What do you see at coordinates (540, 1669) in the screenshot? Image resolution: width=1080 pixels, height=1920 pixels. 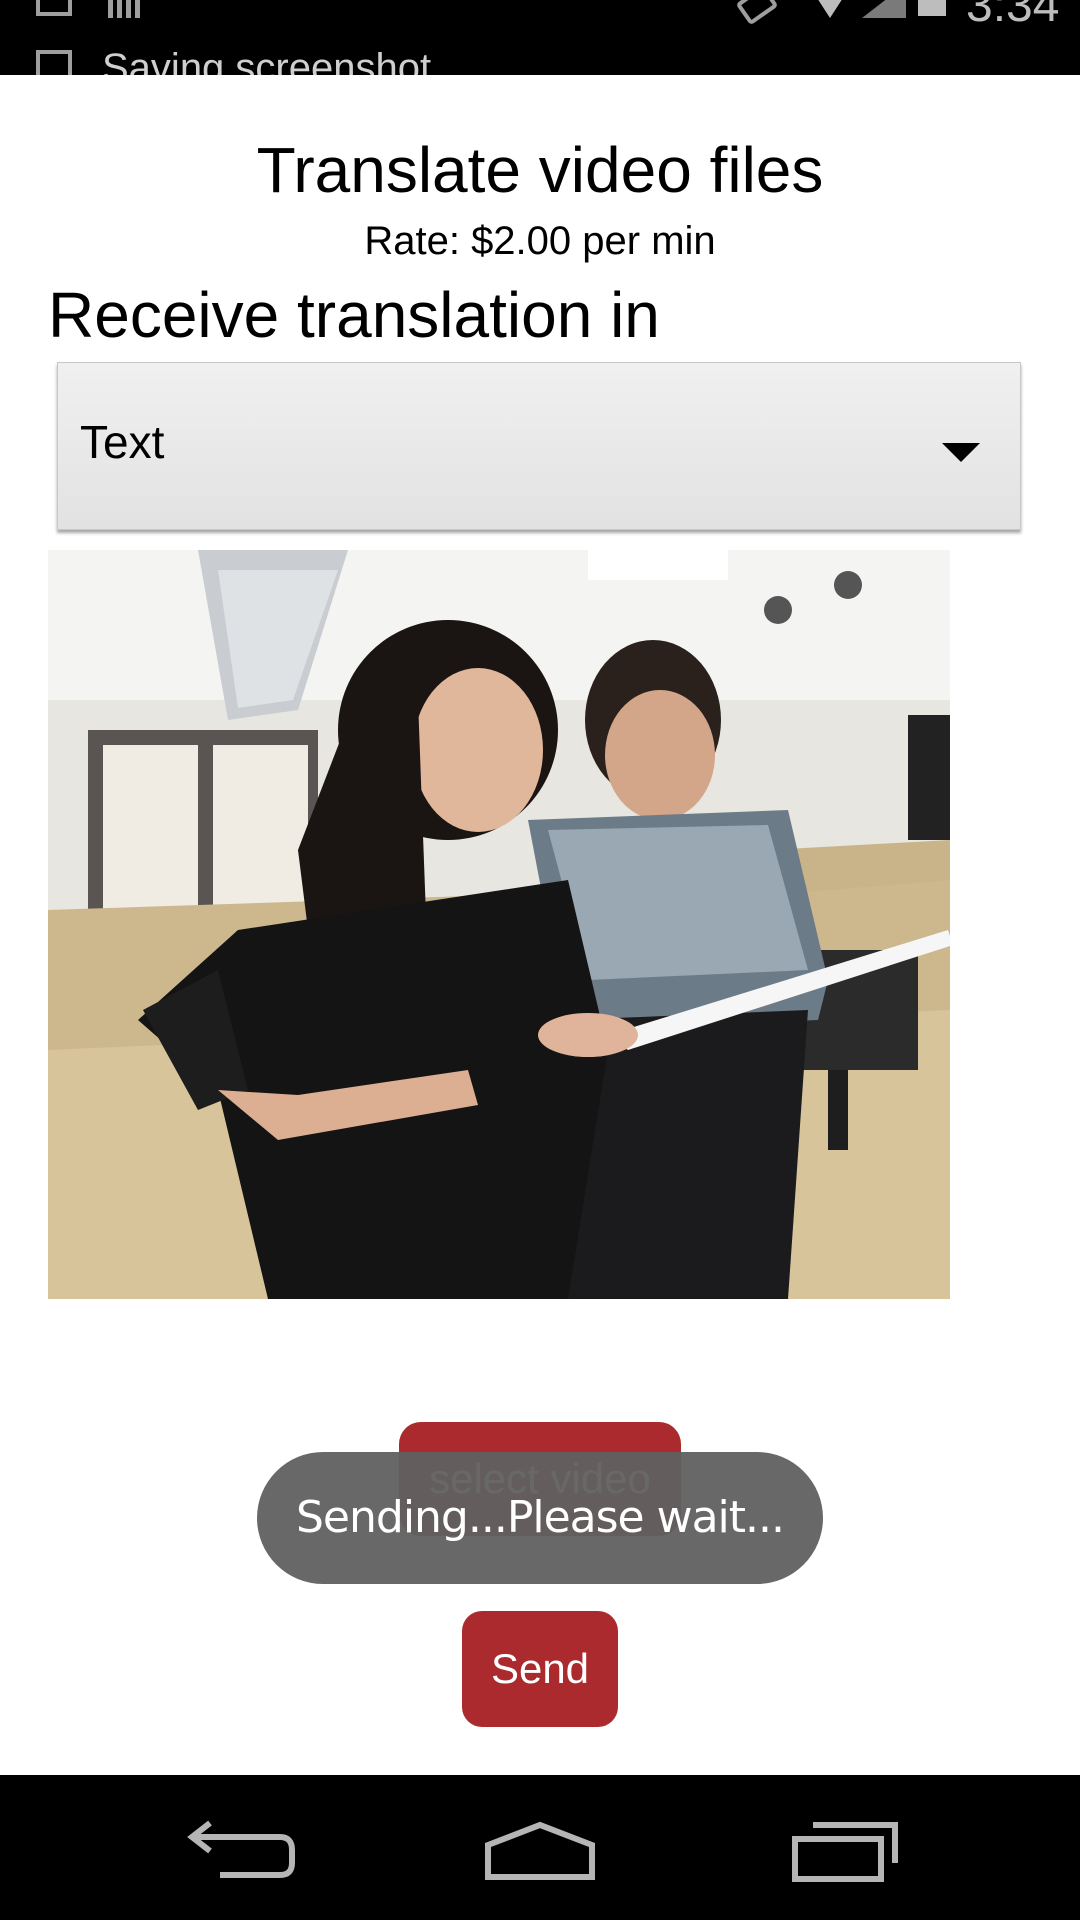 I see `send-button: Send` at bounding box center [540, 1669].